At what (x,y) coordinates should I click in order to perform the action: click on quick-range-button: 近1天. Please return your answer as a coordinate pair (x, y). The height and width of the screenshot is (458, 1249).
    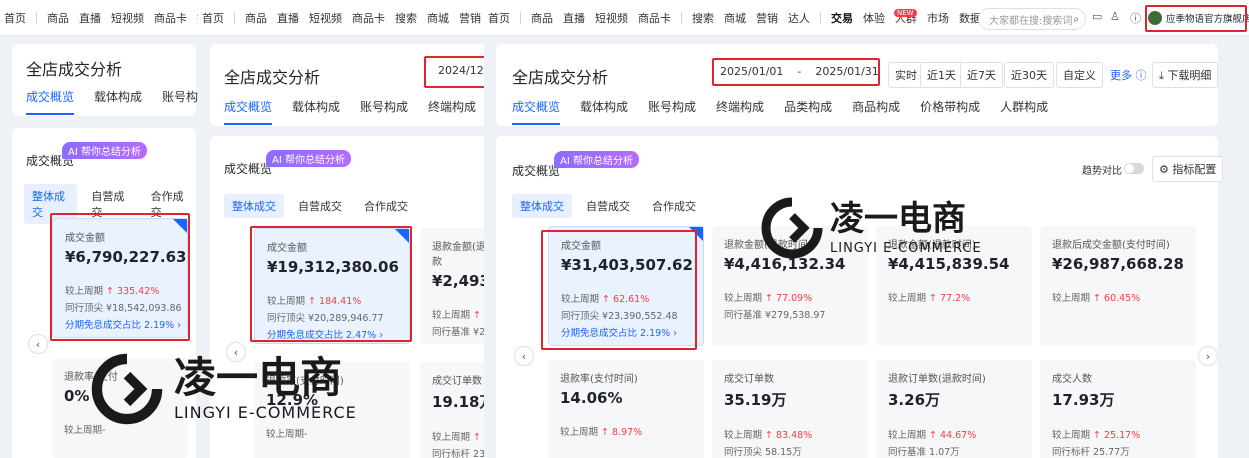
    Looking at the image, I should click on (941, 75).